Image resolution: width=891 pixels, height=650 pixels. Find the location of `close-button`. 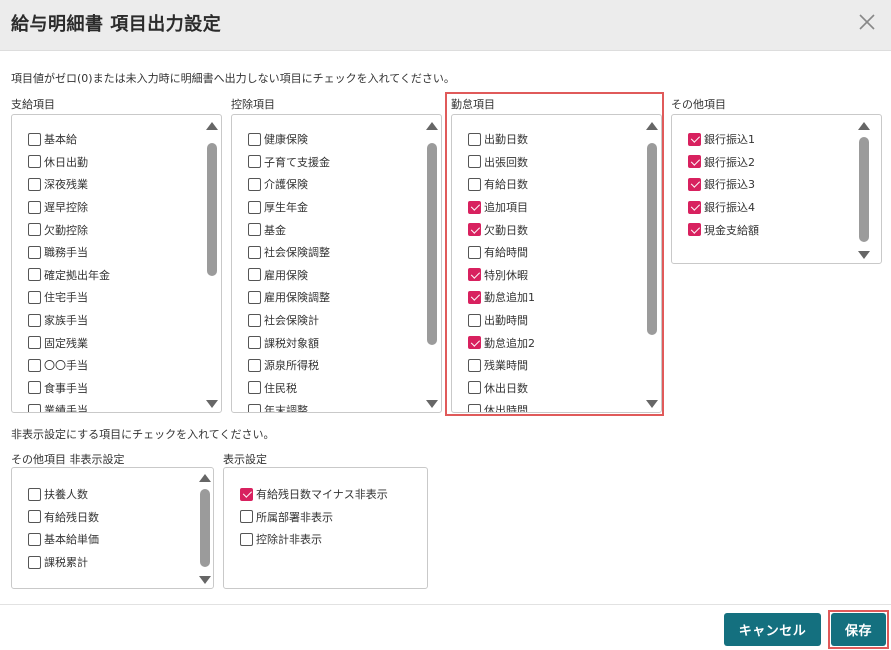

close-button is located at coordinates (867, 22).